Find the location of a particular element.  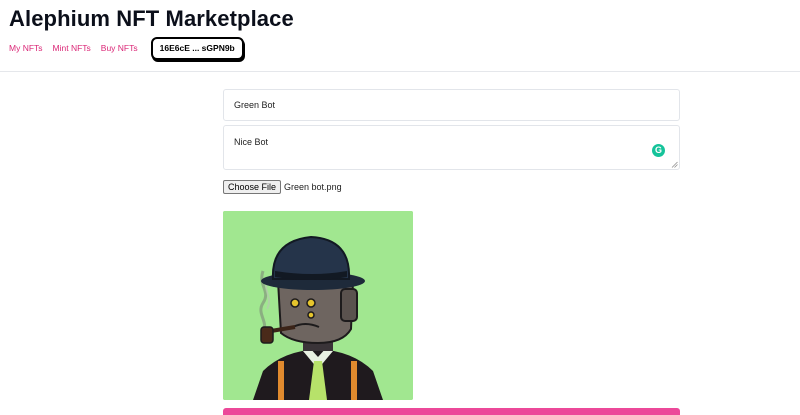

file-name: Green bot.png is located at coordinates (313, 187).